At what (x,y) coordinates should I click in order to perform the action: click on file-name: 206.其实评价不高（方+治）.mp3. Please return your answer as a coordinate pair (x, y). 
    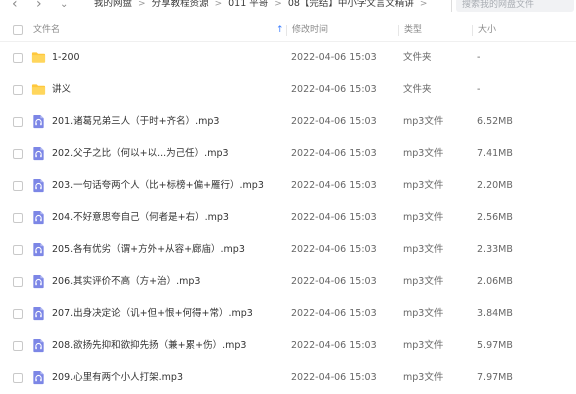
    Looking at the image, I should click on (126, 282).